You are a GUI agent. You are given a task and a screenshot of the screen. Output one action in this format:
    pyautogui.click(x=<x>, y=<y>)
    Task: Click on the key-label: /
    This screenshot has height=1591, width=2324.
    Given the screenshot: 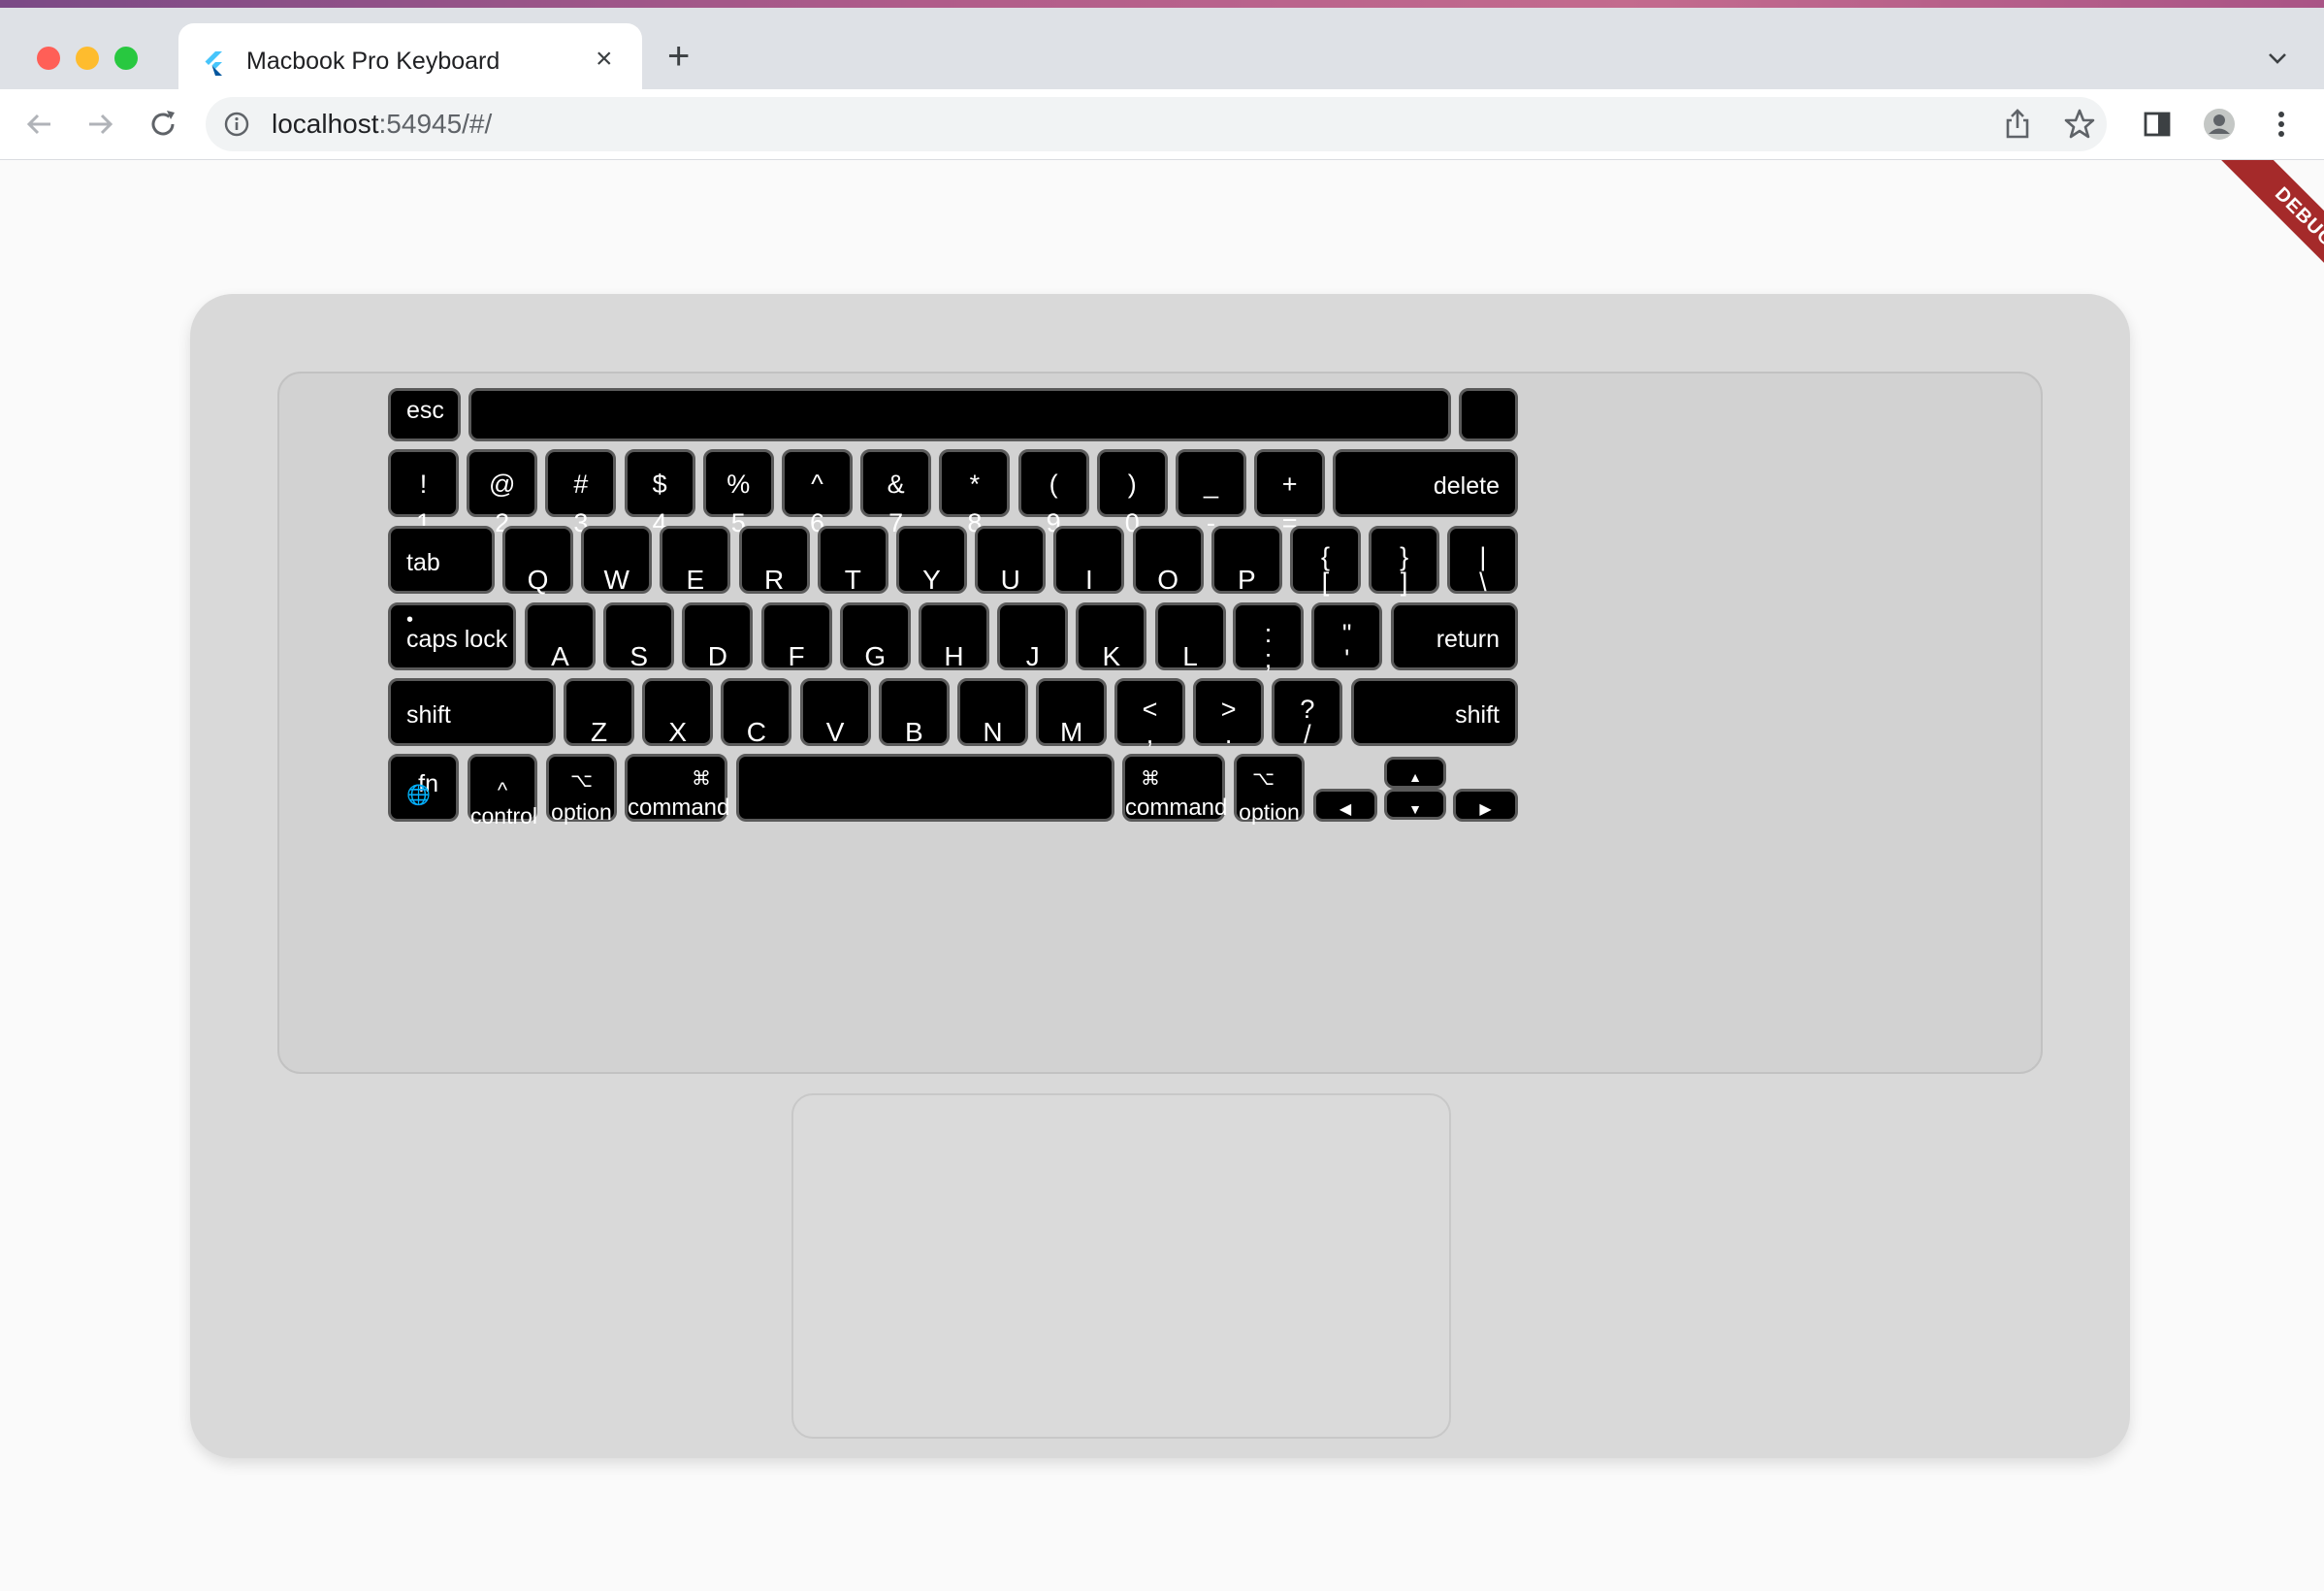 What is the action you would take?
    pyautogui.click(x=1307, y=734)
    